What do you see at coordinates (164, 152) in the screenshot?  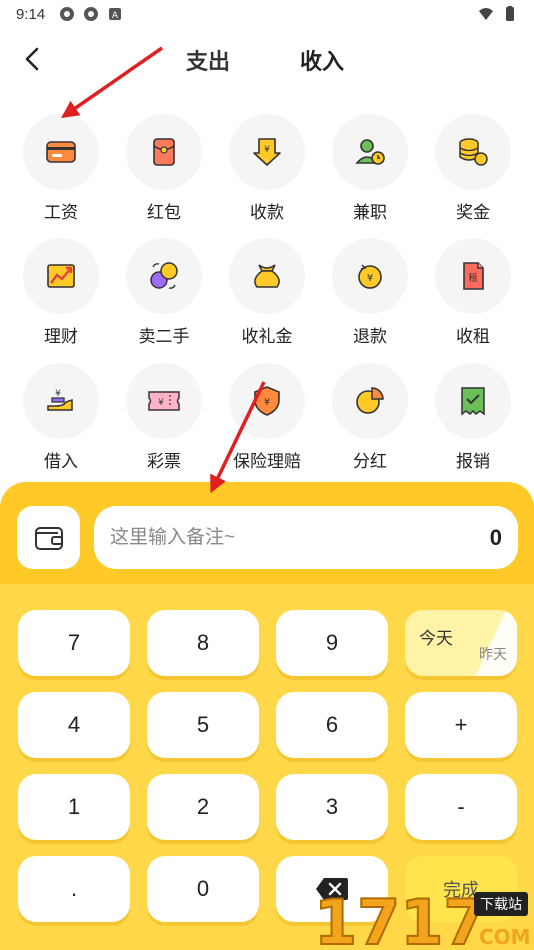 I see `red-envelope-icon` at bounding box center [164, 152].